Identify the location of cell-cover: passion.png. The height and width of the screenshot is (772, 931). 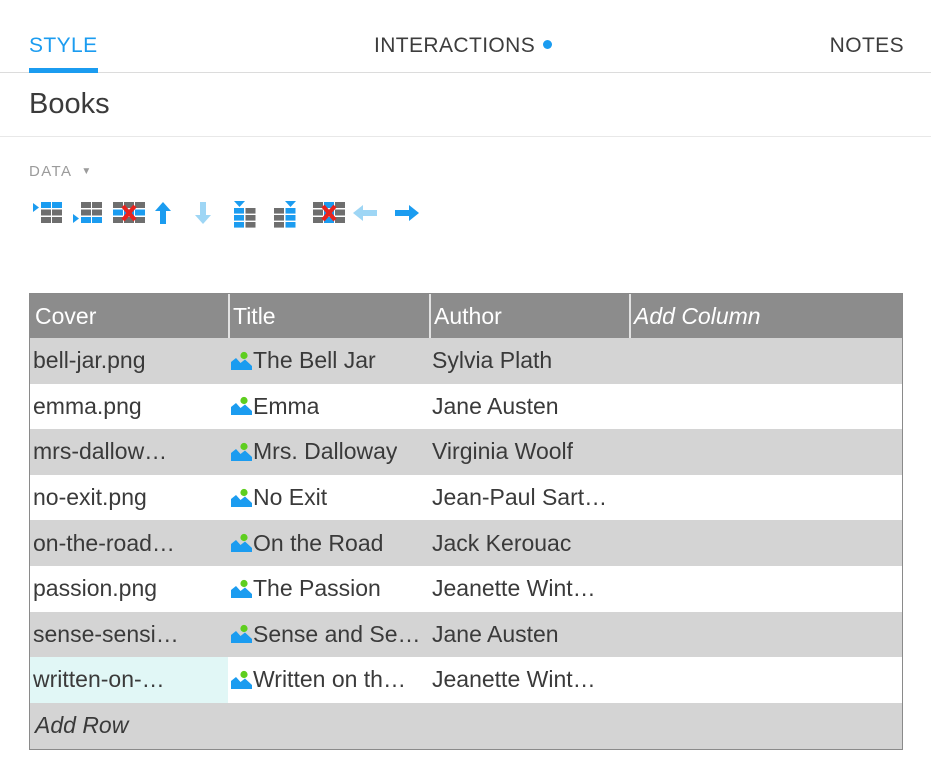
(129, 589).